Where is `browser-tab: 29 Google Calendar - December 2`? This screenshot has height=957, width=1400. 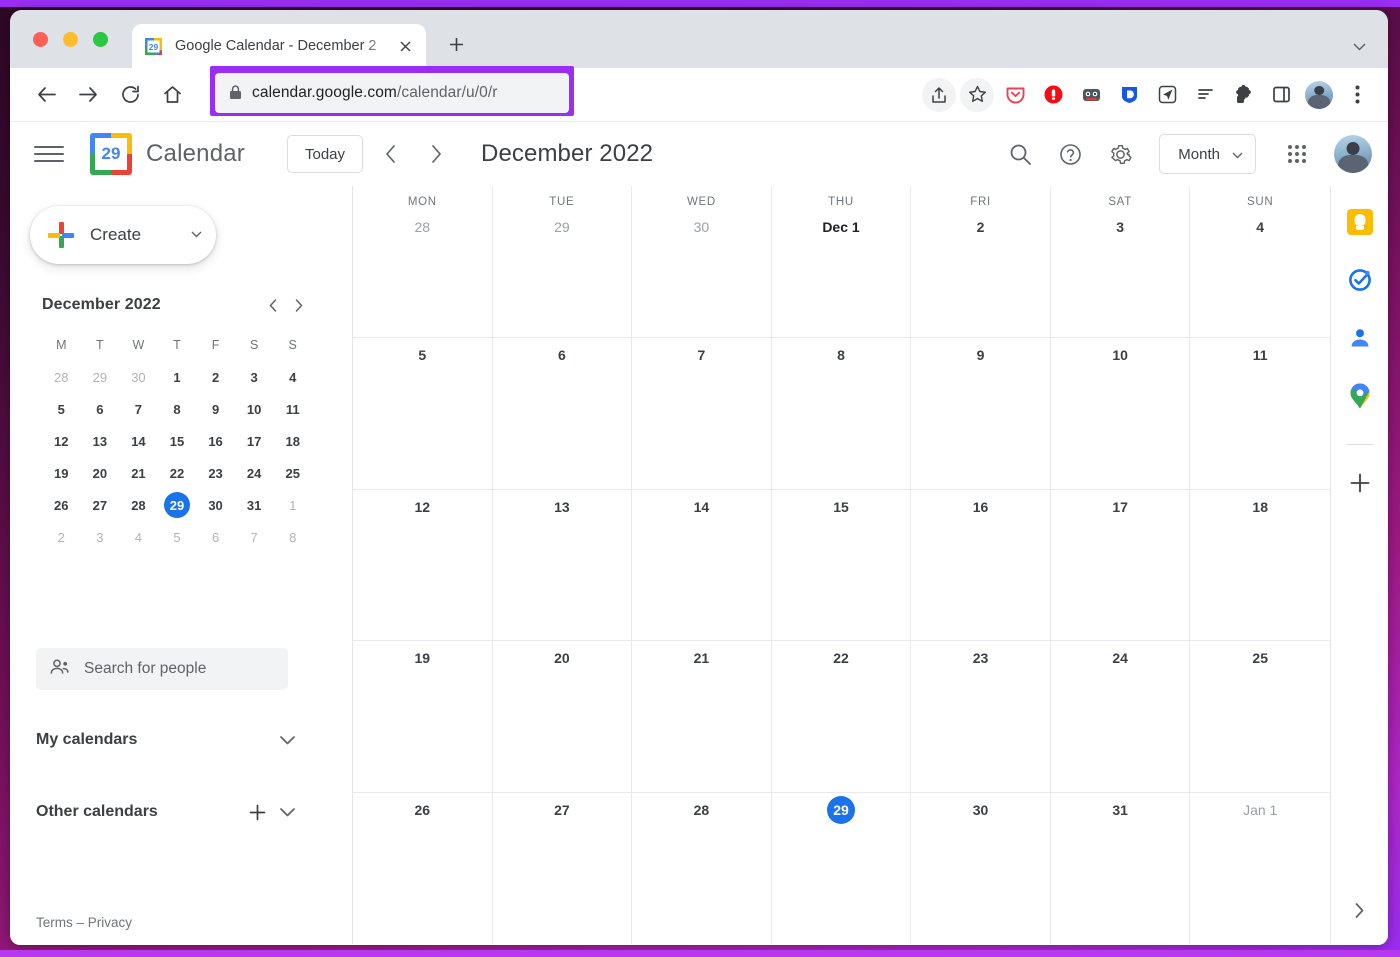 browser-tab: 29 Google Calendar - December 2 is located at coordinates (279, 46).